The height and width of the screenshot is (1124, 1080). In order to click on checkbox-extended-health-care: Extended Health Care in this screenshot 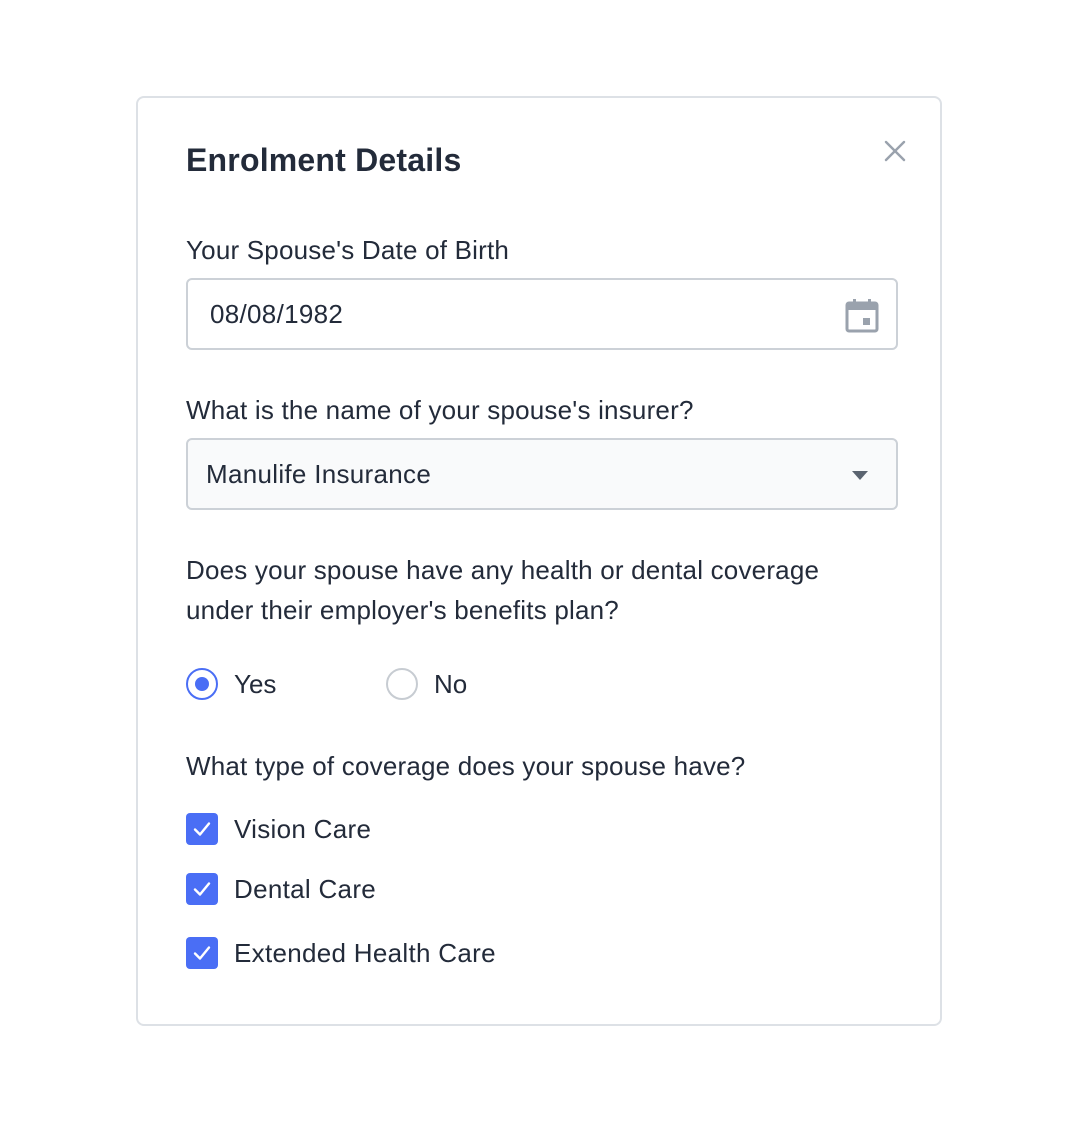, I will do `click(436, 953)`.